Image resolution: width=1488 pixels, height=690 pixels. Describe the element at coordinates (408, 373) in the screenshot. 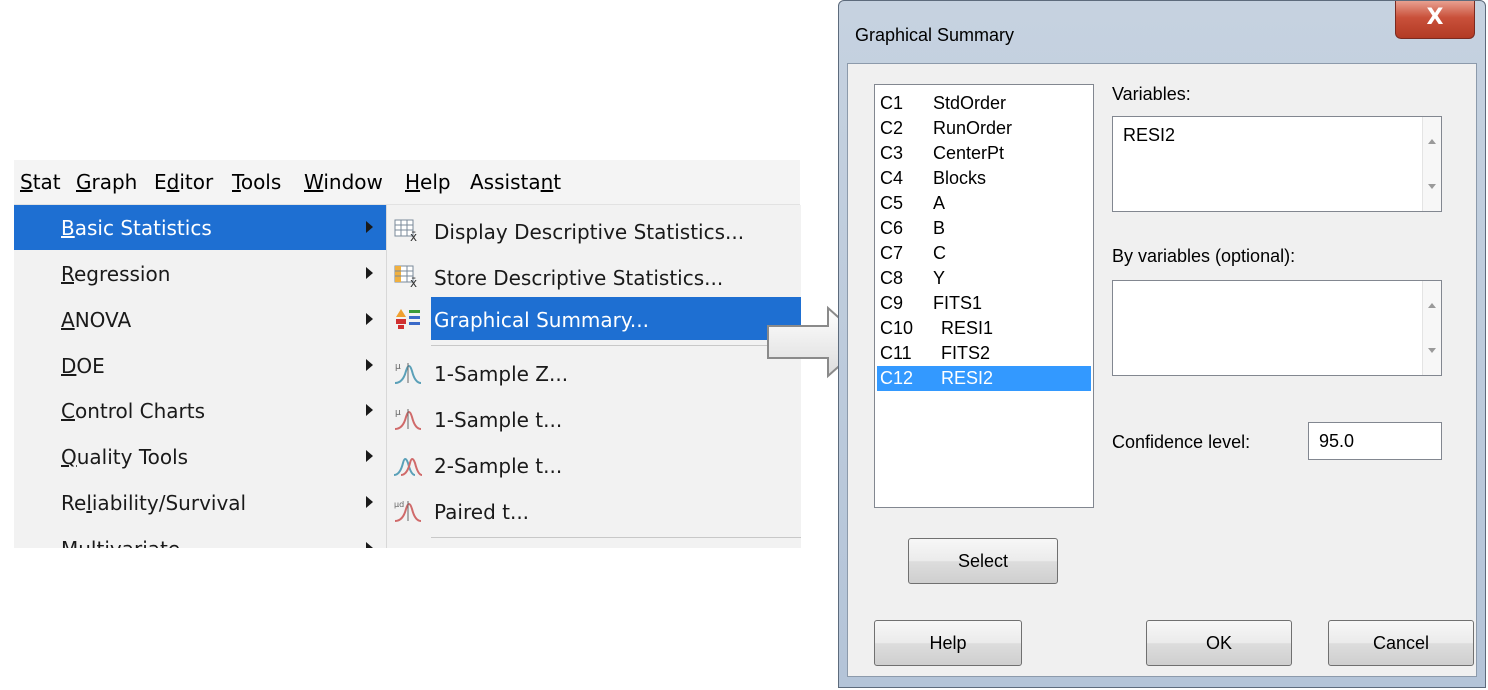

I see `one-sample-z-icon: µ` at that location.